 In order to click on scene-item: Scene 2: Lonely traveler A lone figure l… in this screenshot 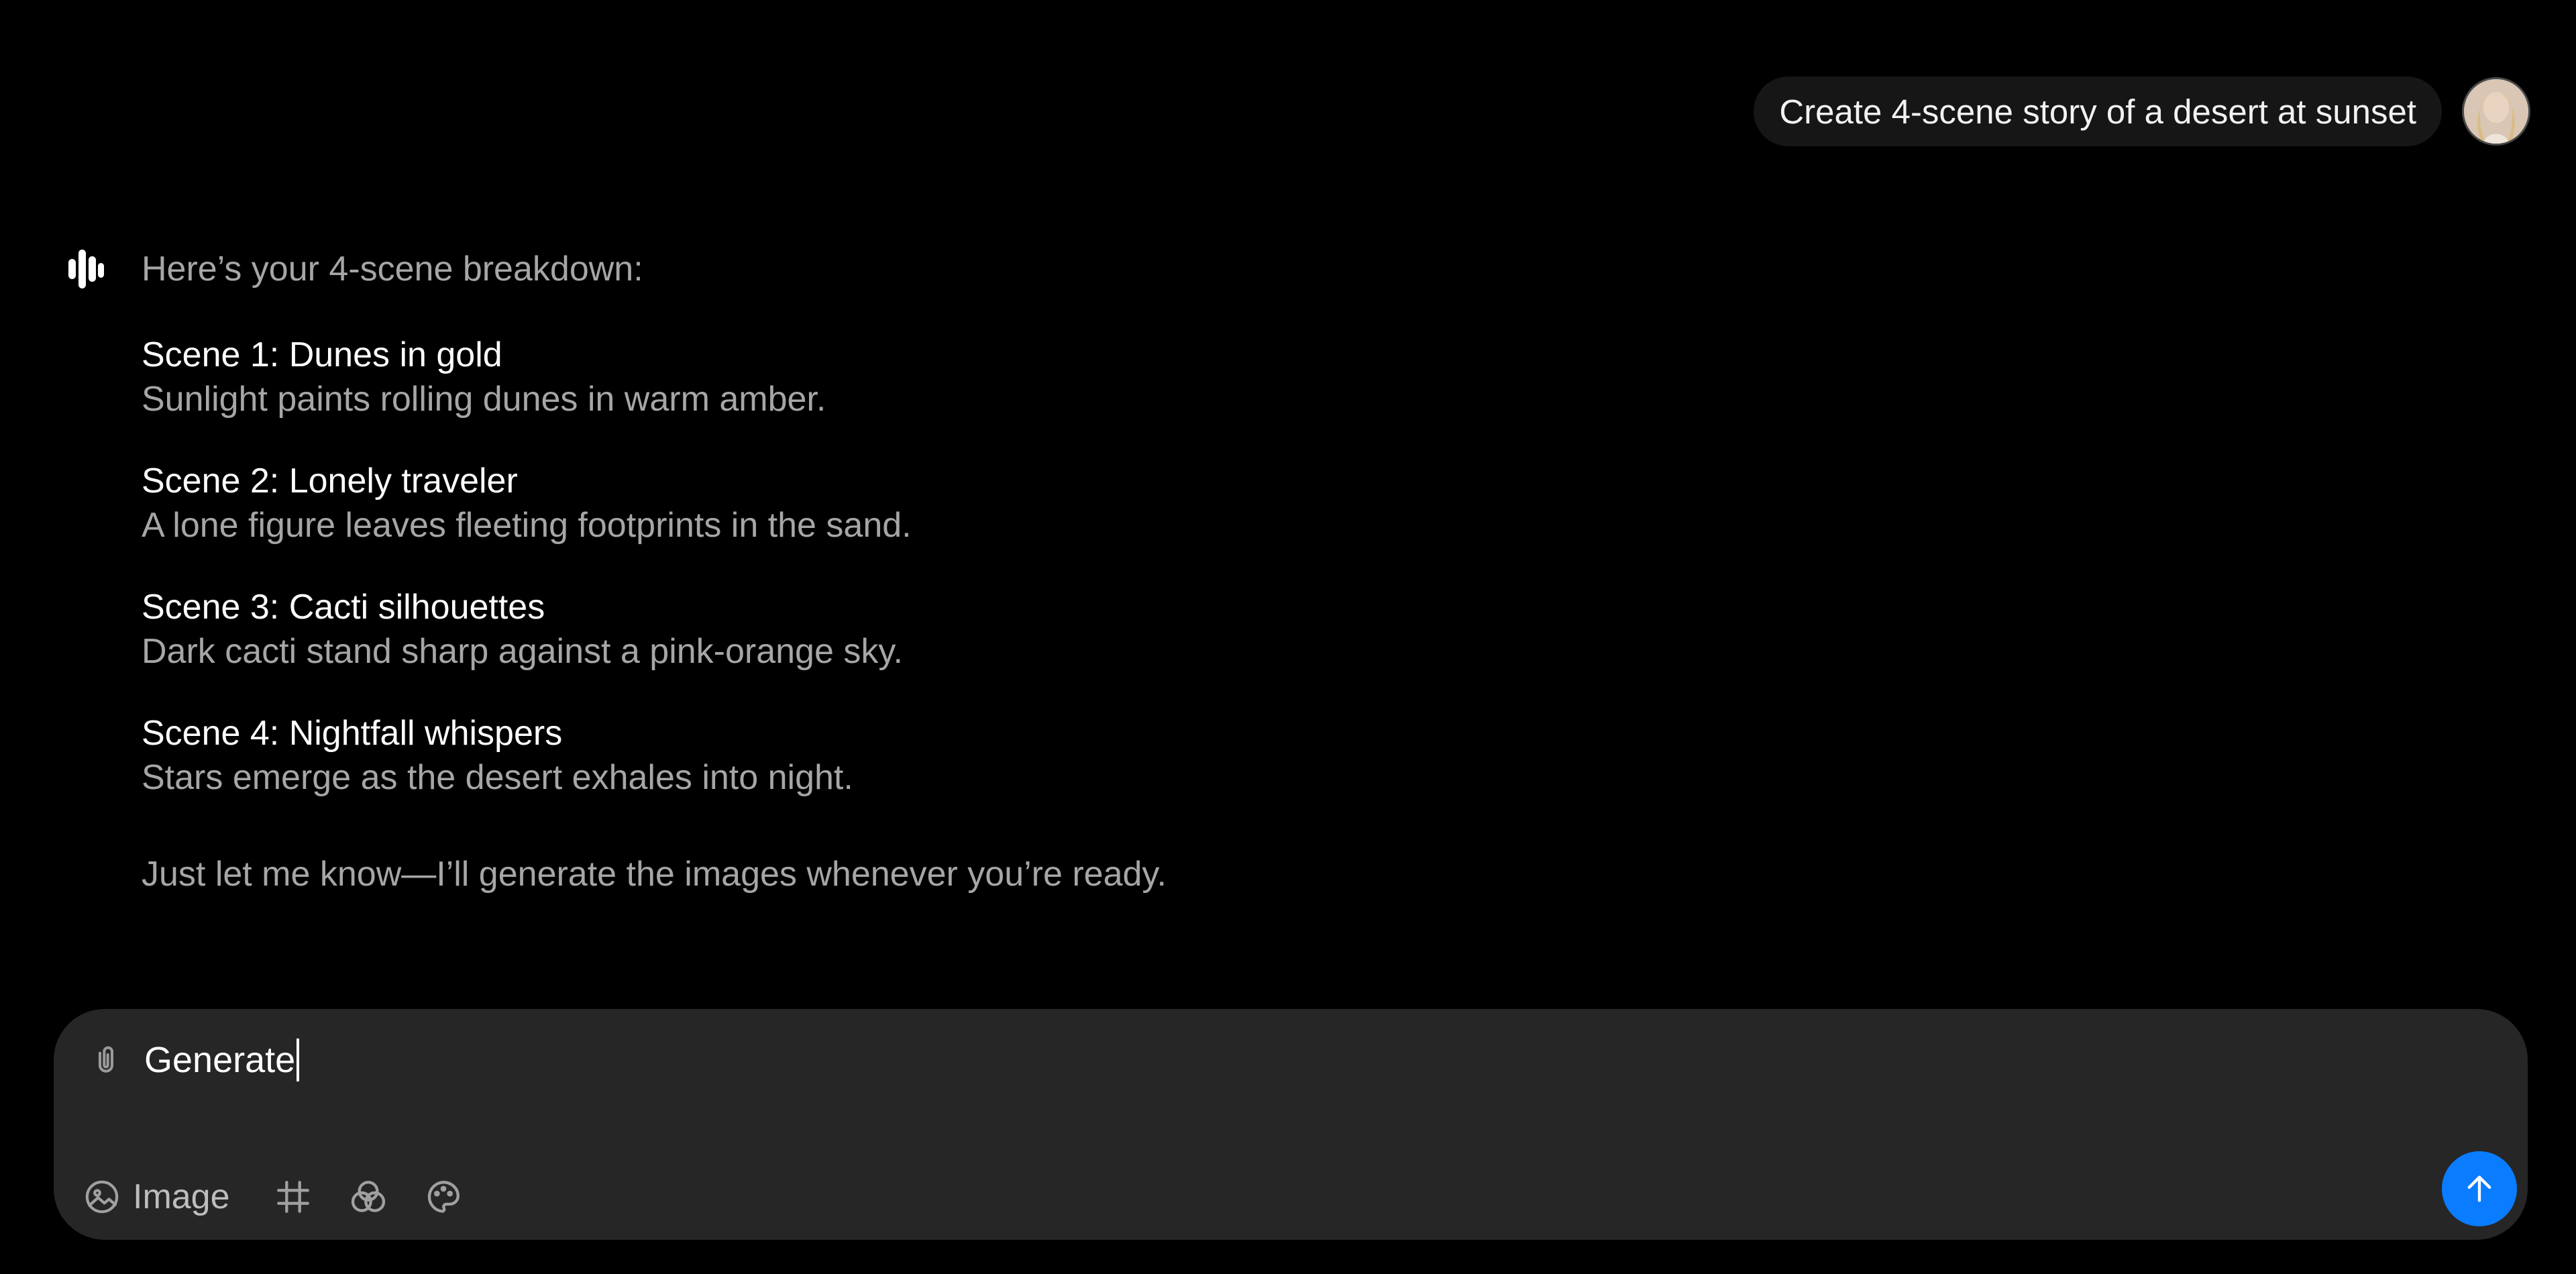, I will do `click(1081, 503)`.